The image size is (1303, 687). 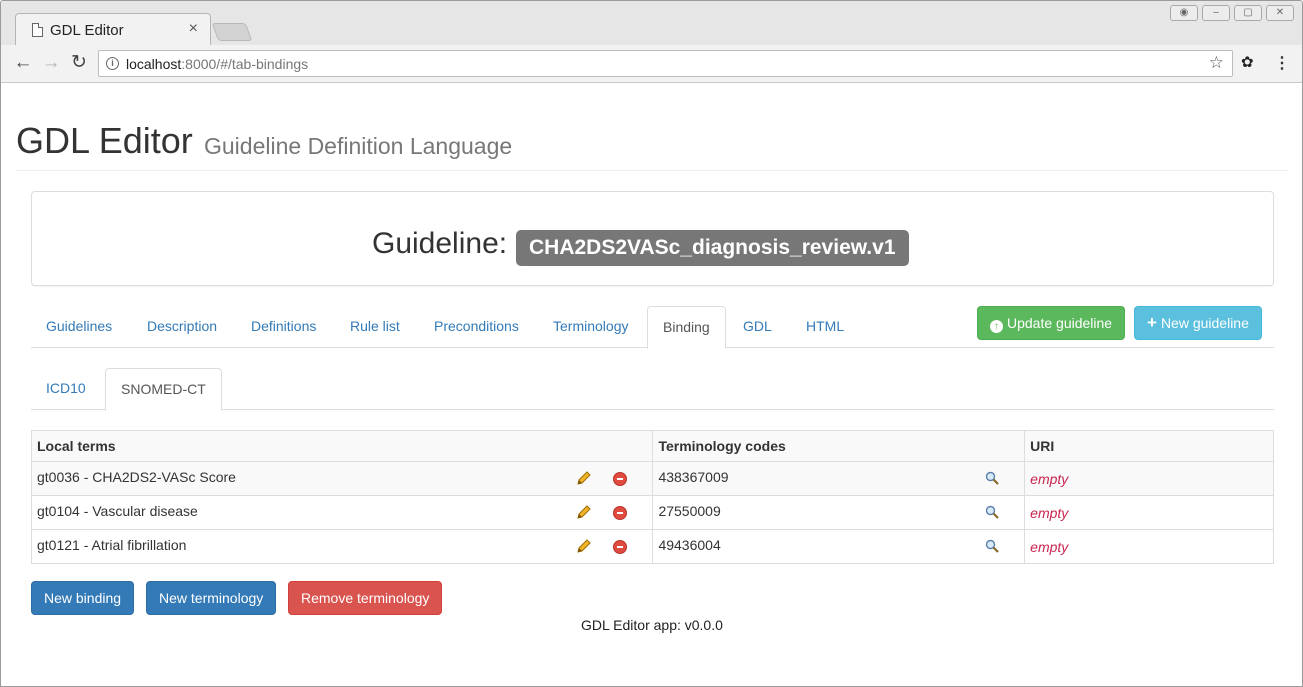 I want to click on arrow-up-circle-icon: ↑, so click(x=996, y=326).